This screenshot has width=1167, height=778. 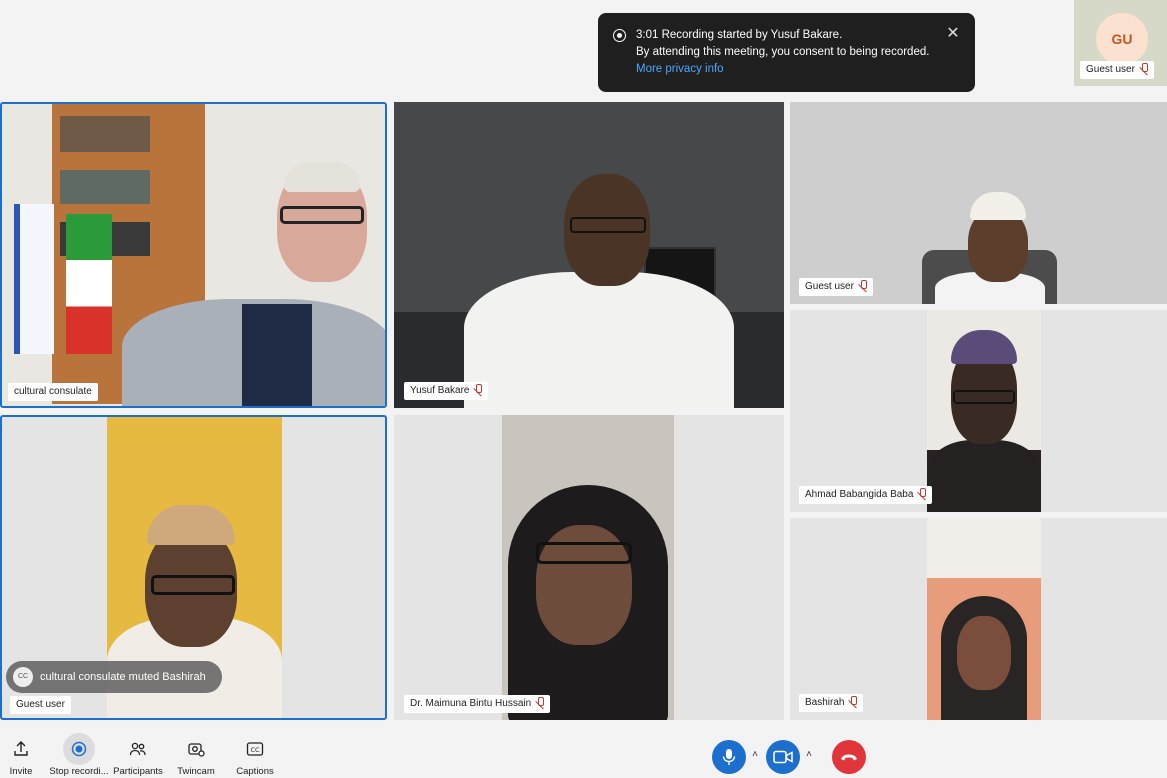 I want to click on participant-name-tag: Ahmad Babangida Baba, so click(x=866, y=495).